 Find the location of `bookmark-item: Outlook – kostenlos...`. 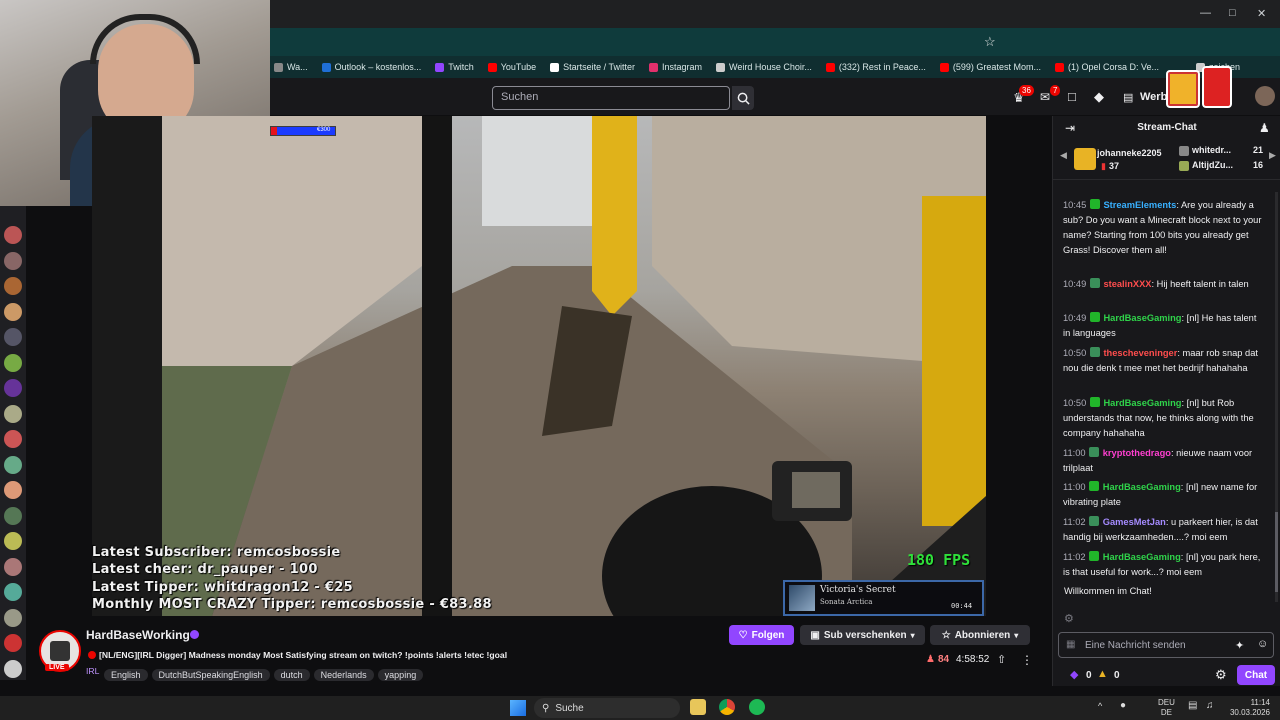

bookmark-item: Outlook – kostenlos... is located at coordinates (371, 67).